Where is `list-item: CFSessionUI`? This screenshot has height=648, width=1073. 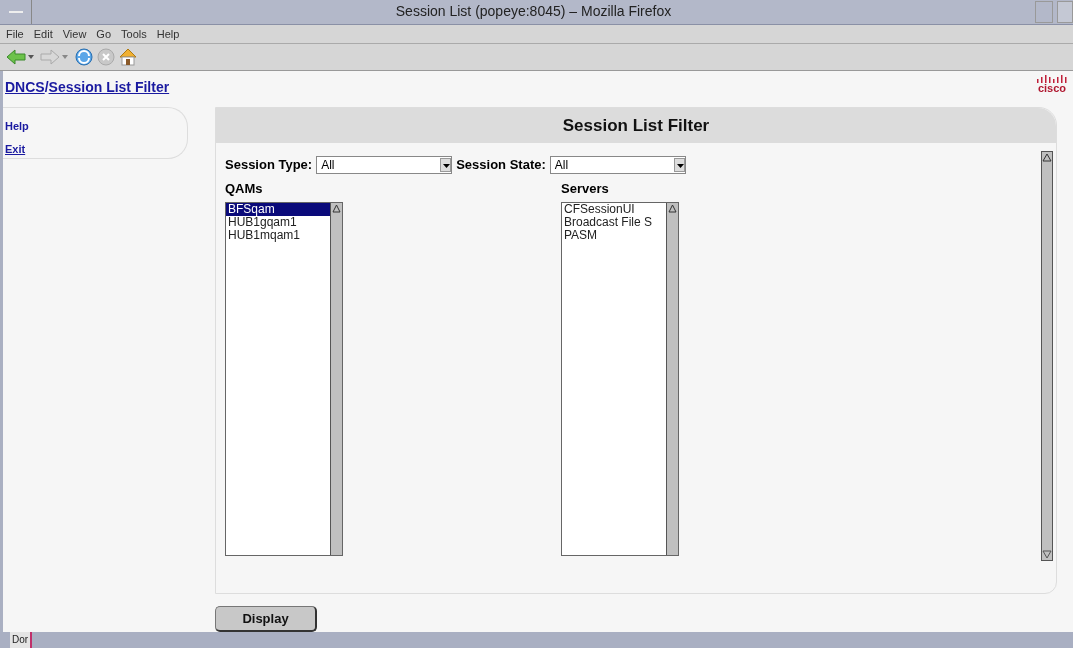 list-item: CFSessionUI is located at coordinates (614, 209).